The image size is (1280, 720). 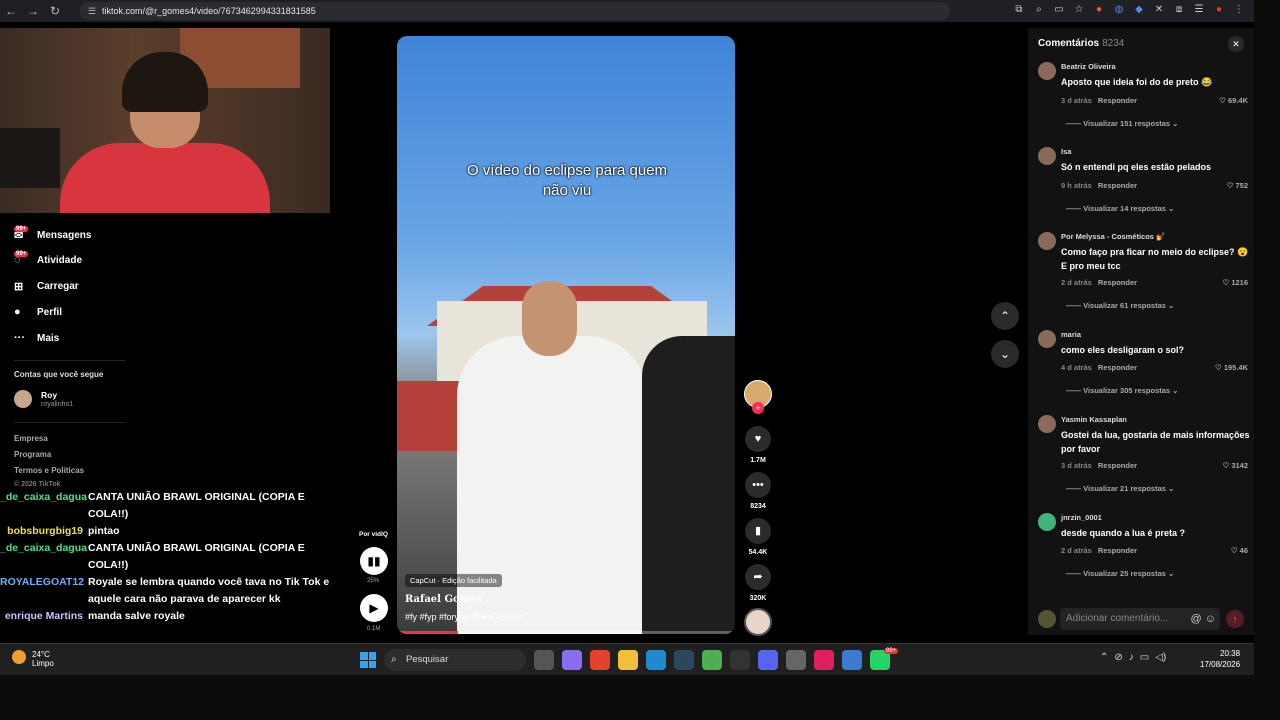 What do you see at coordinates (740, 660) in the screenshot?
I see `obs-icon` at bounding box center [740, 660].